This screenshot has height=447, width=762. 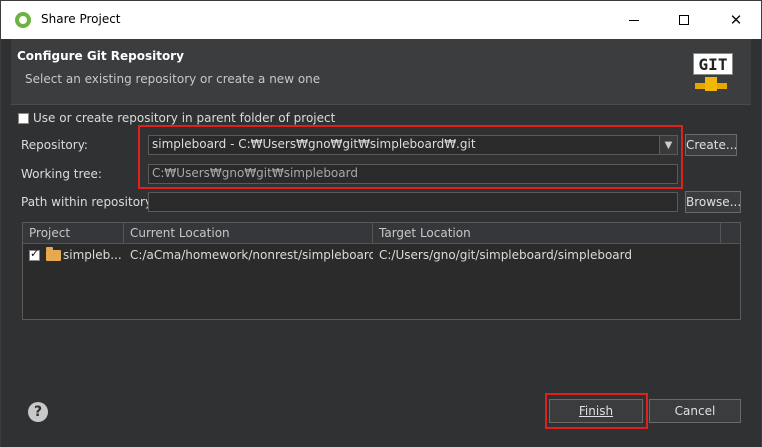 I want to click on maximize-icon, so click(x=684, y=20).